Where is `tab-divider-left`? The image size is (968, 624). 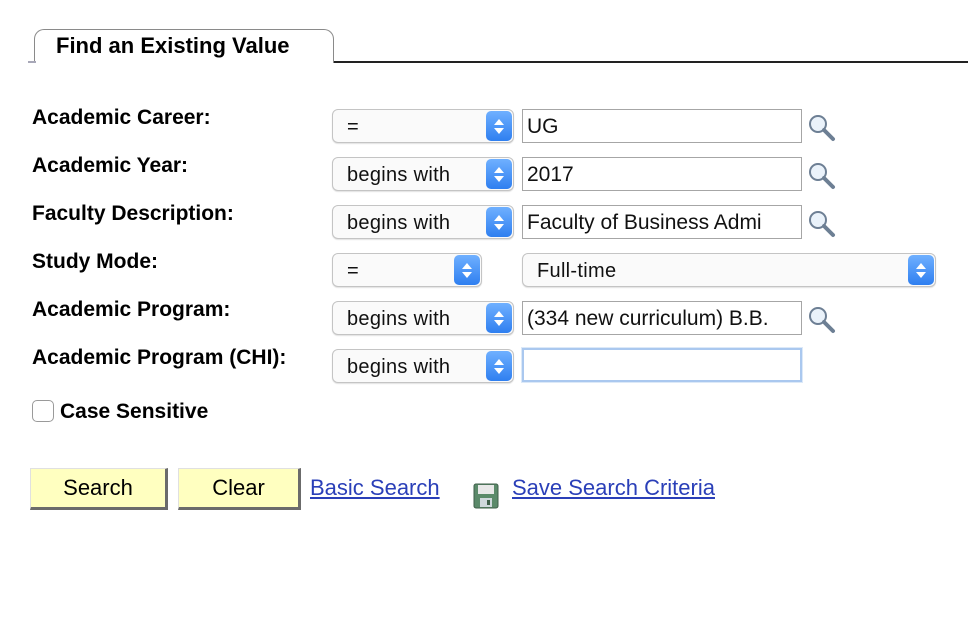 tab-divider-left is located at coordinates (32, 62).